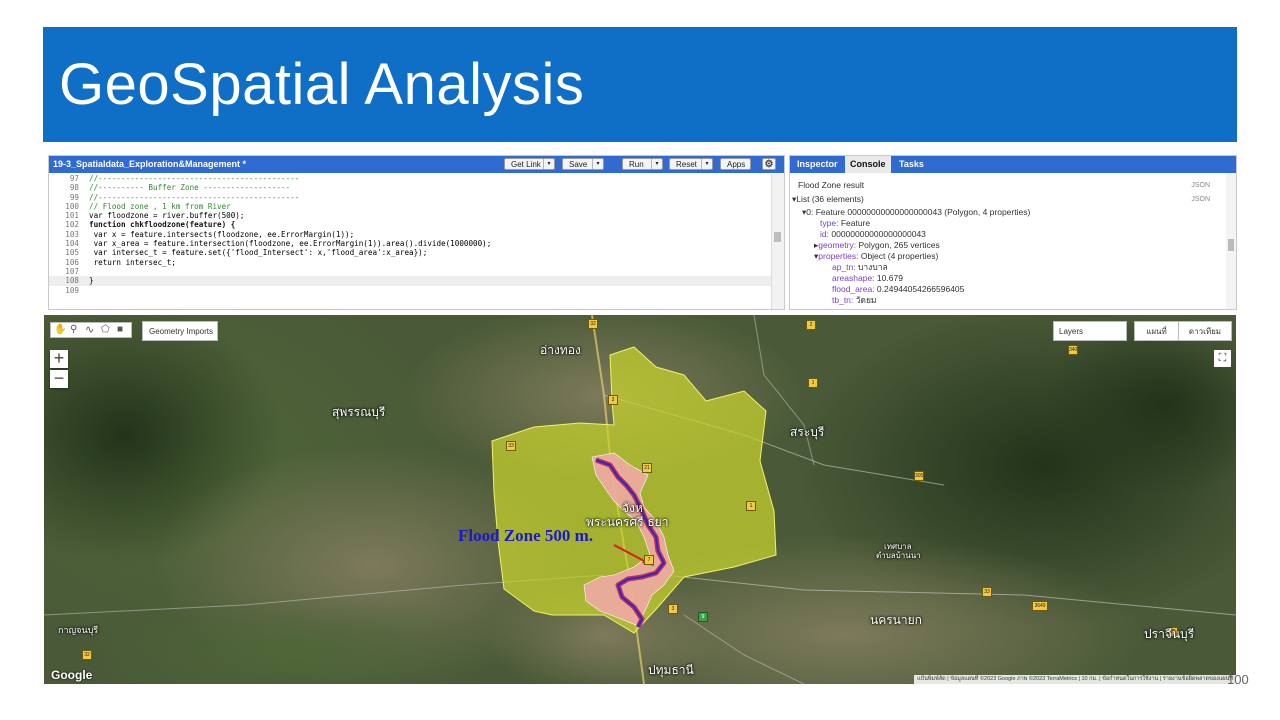 The image size is (1280, 720). What do you see at coordinates (560, 350) in the screenshot?
I see `place-label-angthong: อ่างทอง` at bounding box center [560, 350].